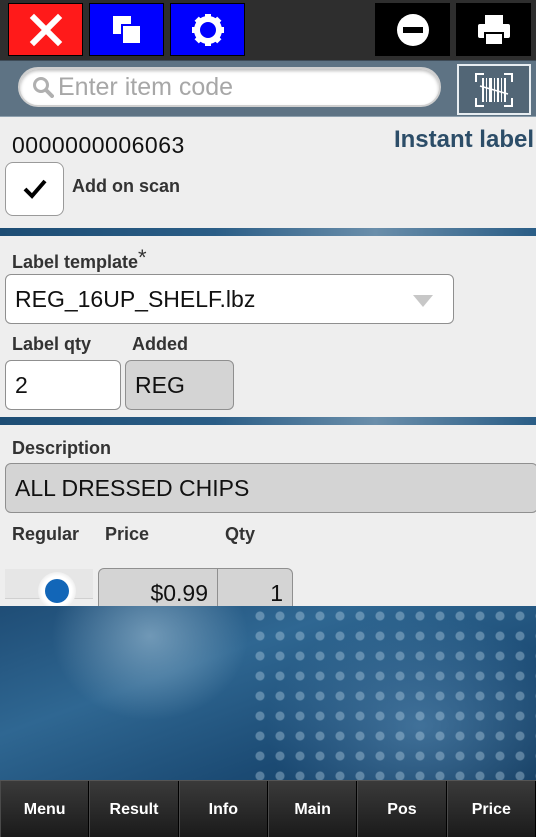 The width and height of the screenshot is (536, 837). What do you see at coordinates (62, 448) in the screenshot?
I see `description-label: Description` at bounding box center [62, 448].